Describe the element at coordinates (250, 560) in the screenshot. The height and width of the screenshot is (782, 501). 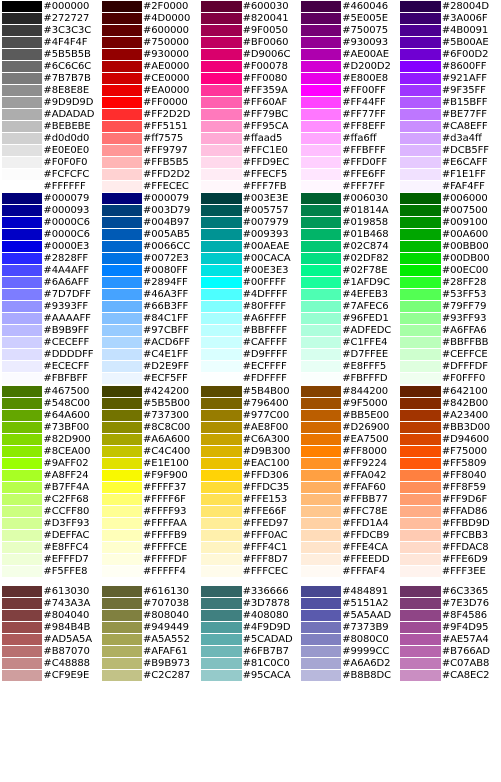
I see `color-cell: #FFF8D7` at that location.